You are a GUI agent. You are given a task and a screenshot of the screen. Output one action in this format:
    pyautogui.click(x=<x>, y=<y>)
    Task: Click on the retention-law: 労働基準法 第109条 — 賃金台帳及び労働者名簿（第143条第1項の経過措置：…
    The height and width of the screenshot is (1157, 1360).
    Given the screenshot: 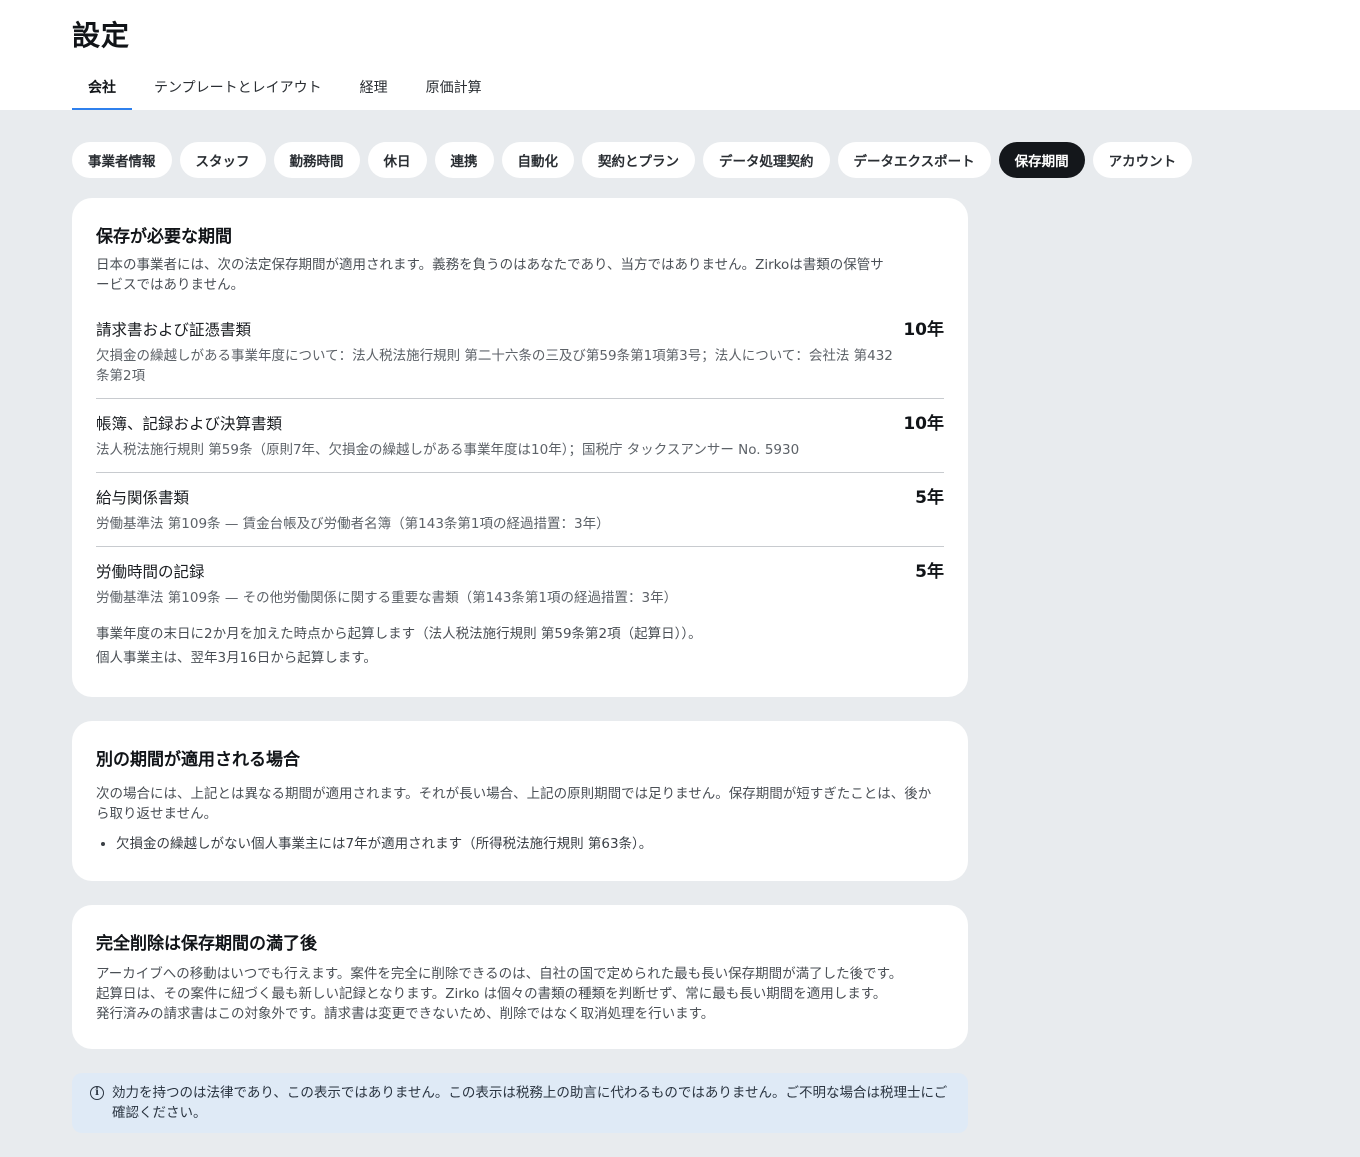 What is the action you would take?
    pyautogui.click(x=353, y=524)
    